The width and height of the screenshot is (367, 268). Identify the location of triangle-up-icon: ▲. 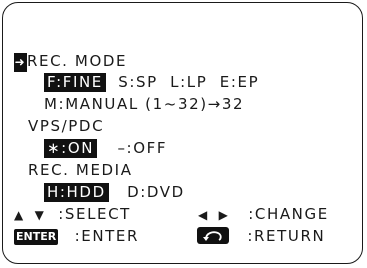
(19, 215).